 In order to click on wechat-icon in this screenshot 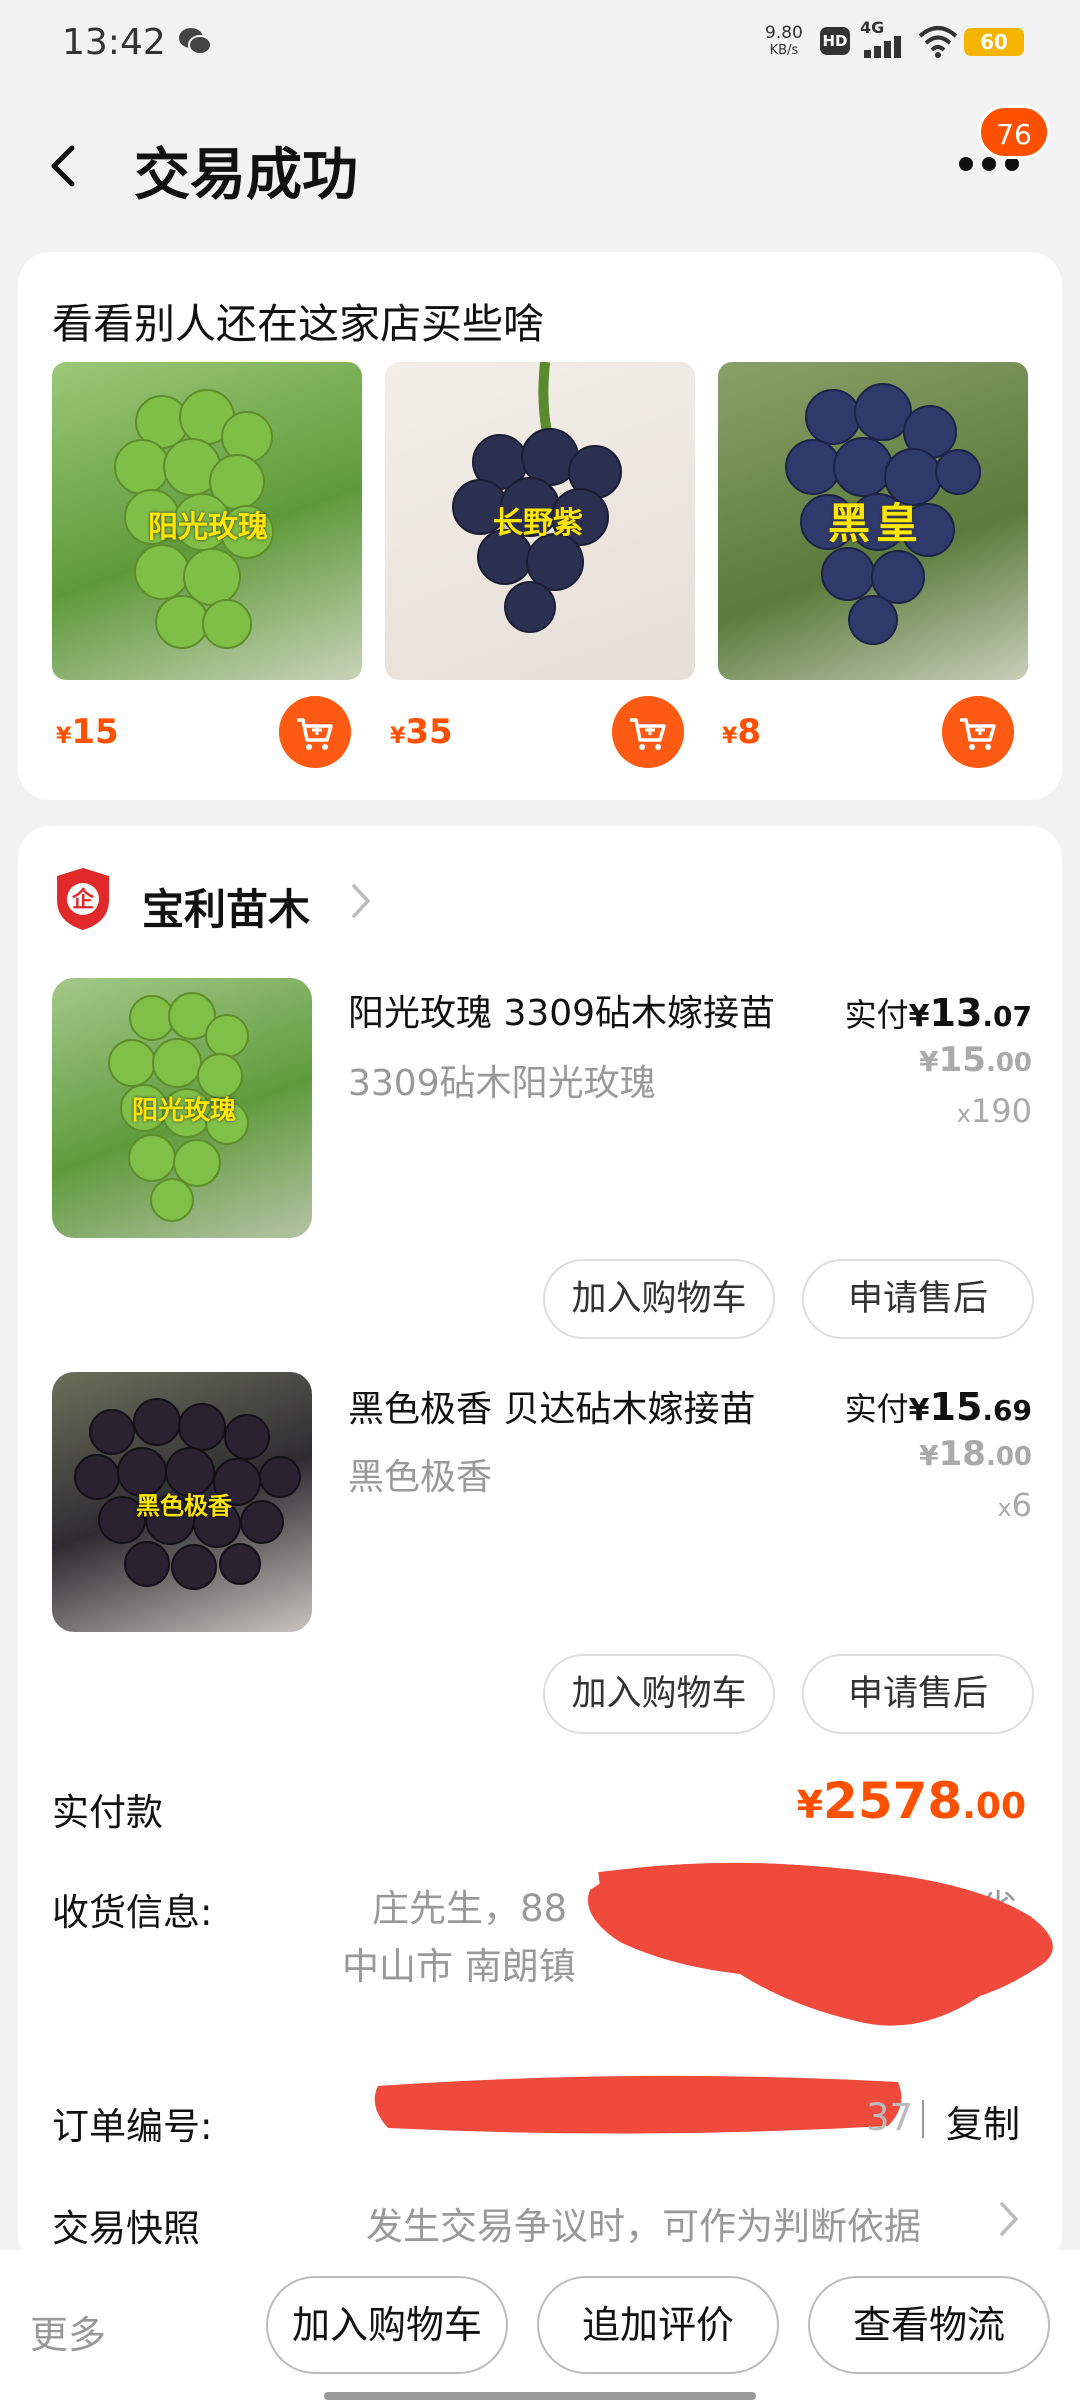, I will do `click(195, 41)`.